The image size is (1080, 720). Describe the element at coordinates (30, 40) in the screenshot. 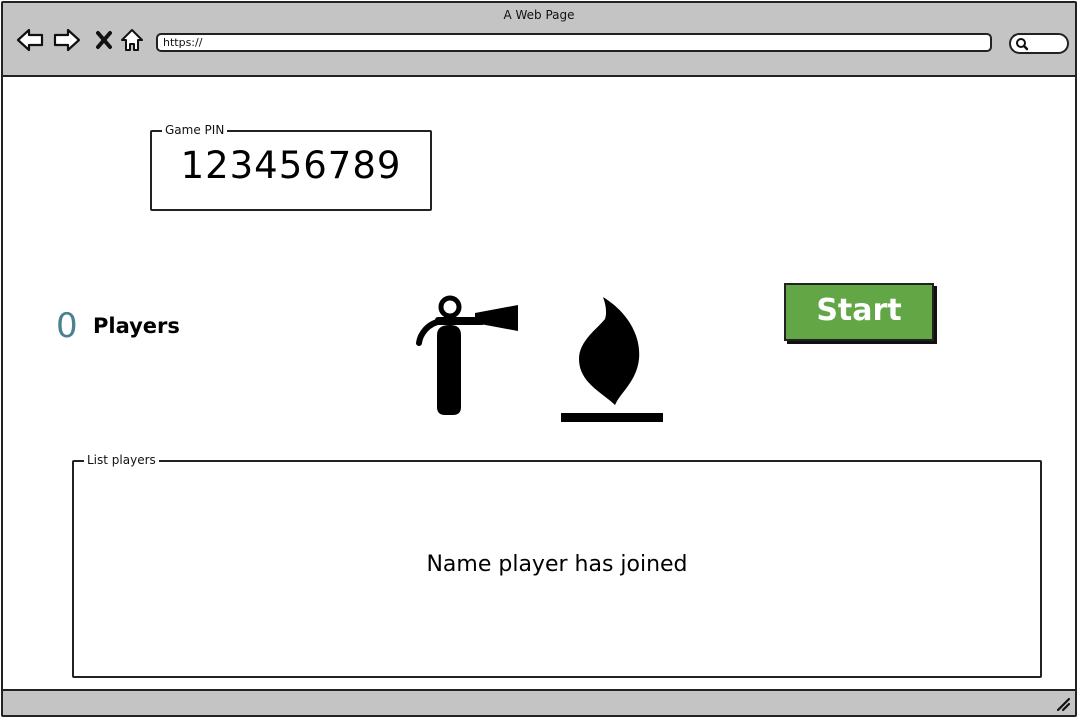

I see `arrow-left-icon` at that location.